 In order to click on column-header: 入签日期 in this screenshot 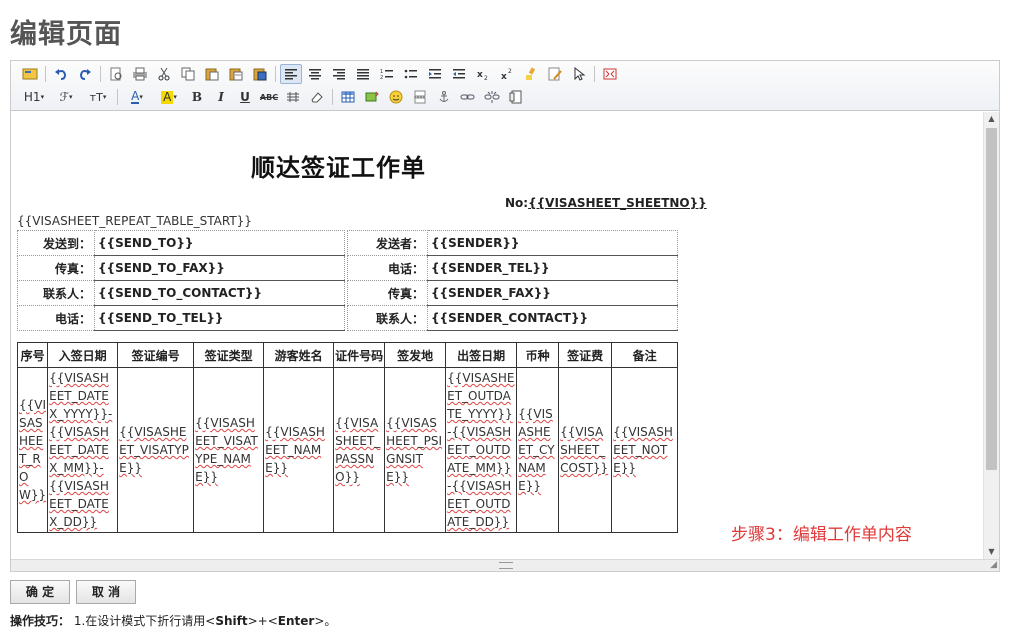, I will do `click(83, 355)`.